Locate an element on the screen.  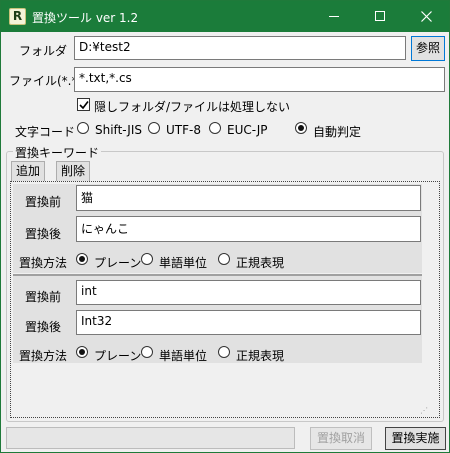
encoding-radio-auto is located at coordinates (301, 128).